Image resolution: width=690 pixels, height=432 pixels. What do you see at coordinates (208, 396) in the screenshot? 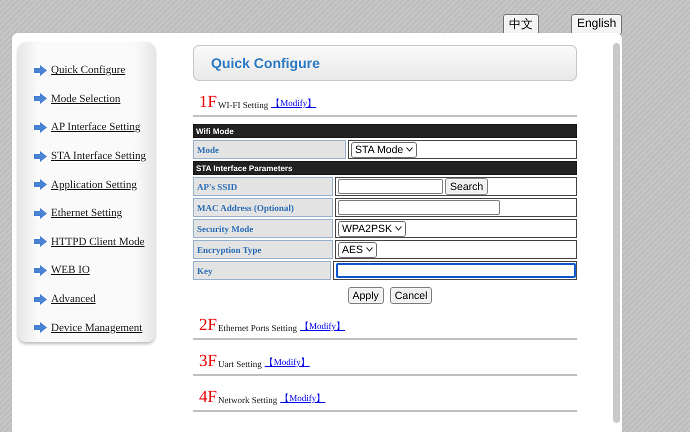
I see `section-number: 4F` at bounding box center [208, 396].